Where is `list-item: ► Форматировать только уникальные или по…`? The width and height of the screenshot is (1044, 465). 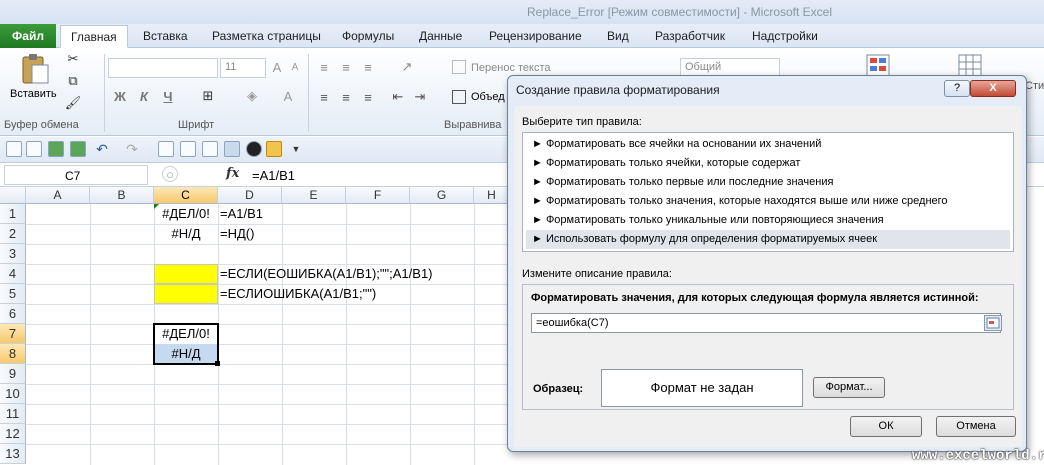 list-item: ► Форматировать только уникальные или по… is located at coordinates (768, 220).